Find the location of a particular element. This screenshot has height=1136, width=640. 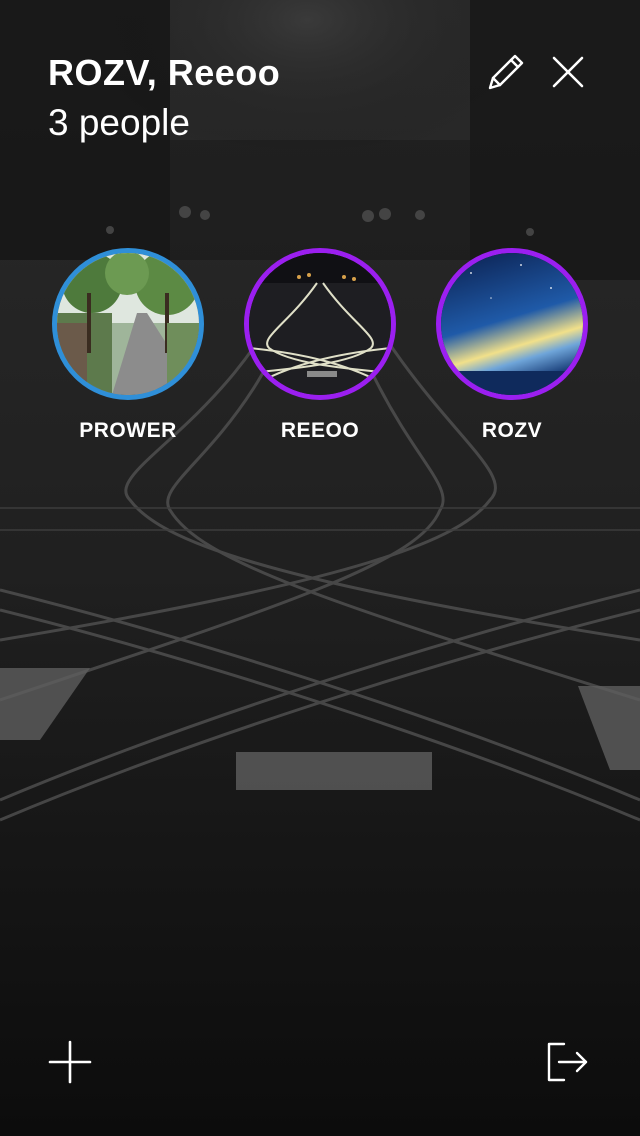

exit-icon is located at coordinates (566, 1062).